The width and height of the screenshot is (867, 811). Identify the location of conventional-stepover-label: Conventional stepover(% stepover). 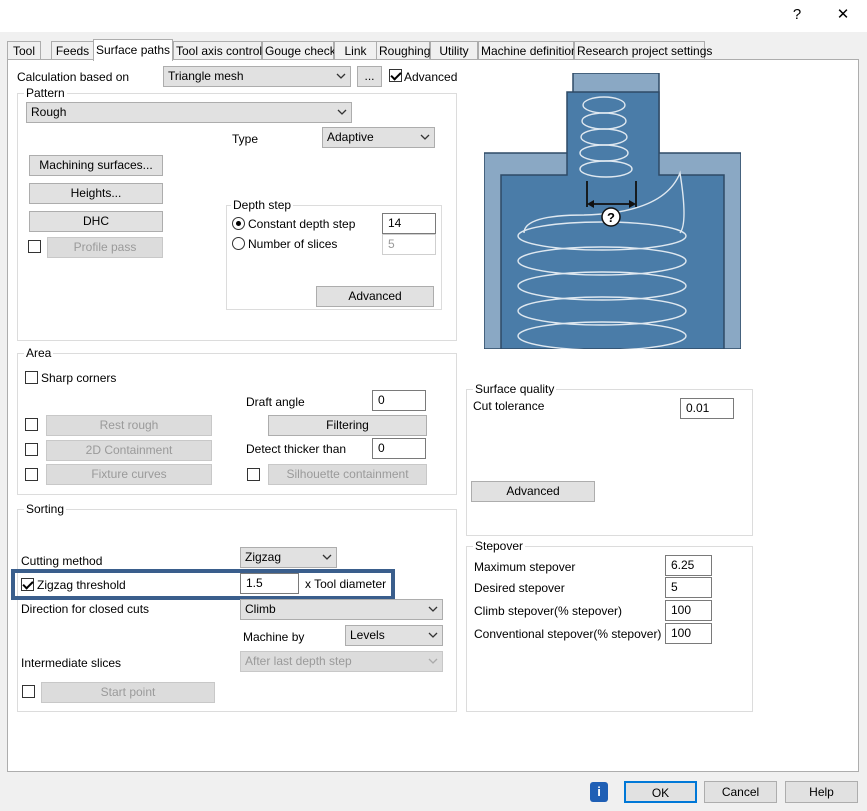
(568, 634).